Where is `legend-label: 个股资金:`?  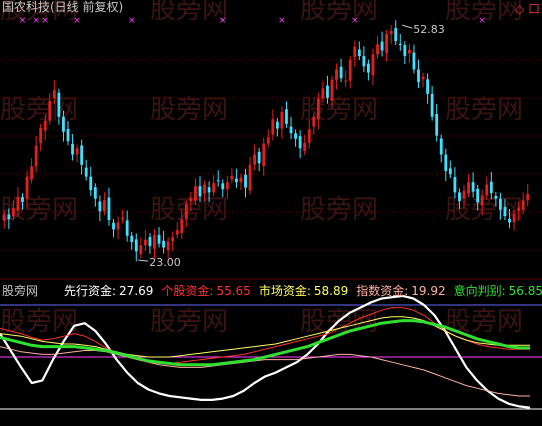 legend-label: 个股资金: is located at coordinates (187, 290).